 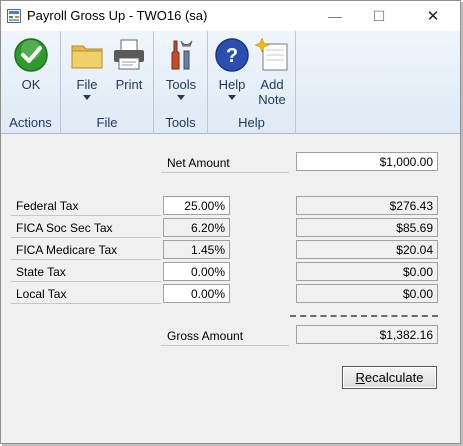 What do you see at coordinates (196, 205) in the screenshot?
I see `federal-tax-rate-field: 25.00%` at bounding box center [196, 205].